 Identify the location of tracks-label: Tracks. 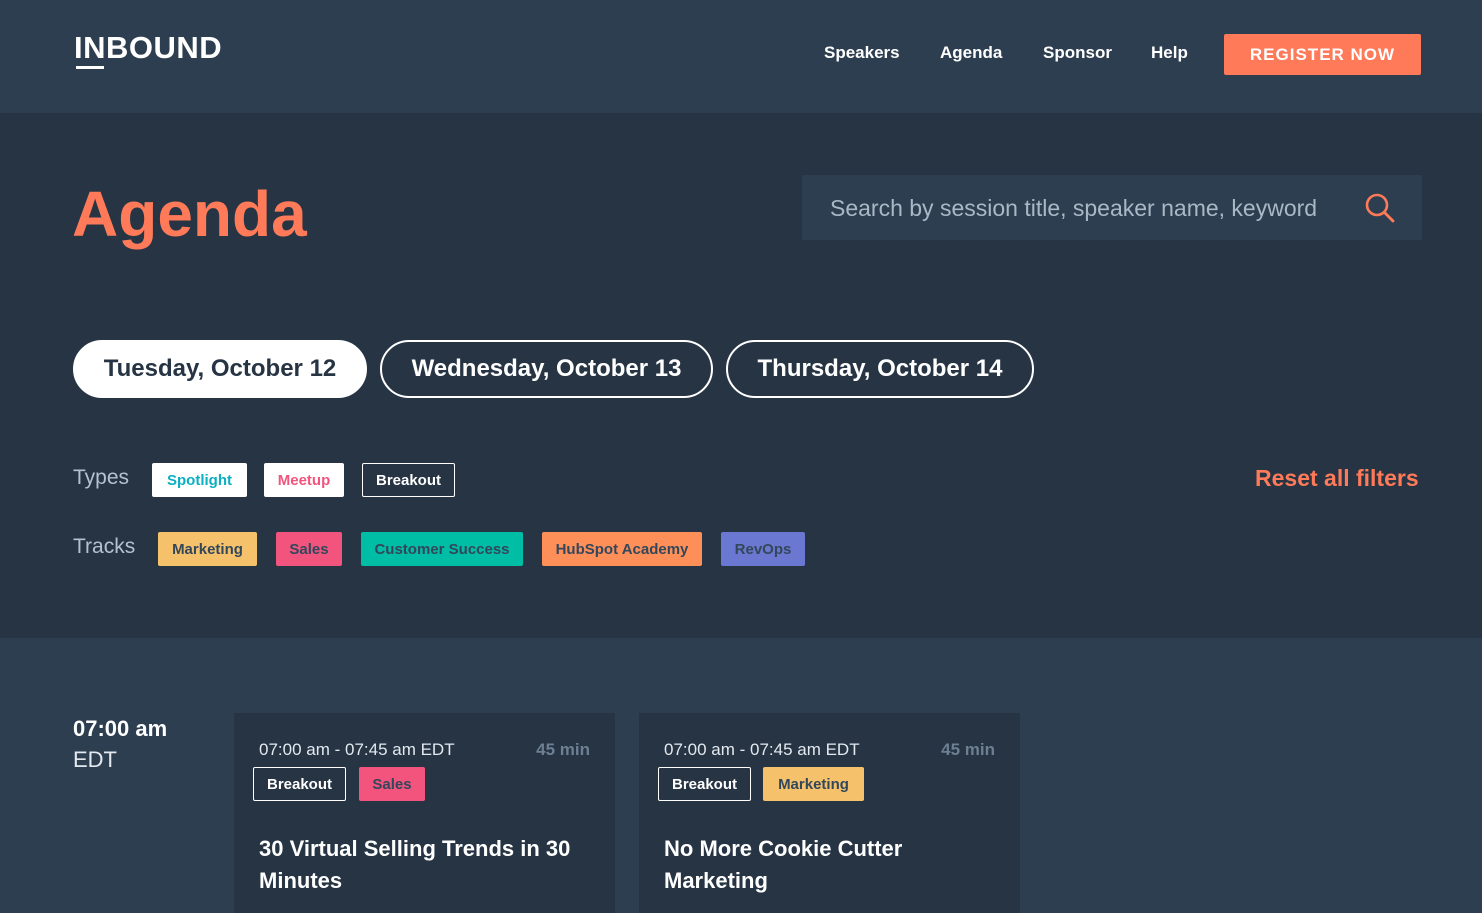
(104, 546).